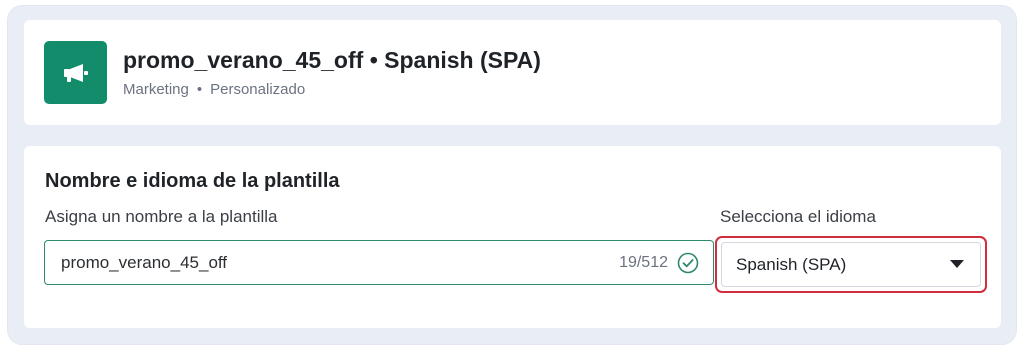 This screenshot has width=1024, height=351. I want to click on template-category: Marketing, so click(156, 89).